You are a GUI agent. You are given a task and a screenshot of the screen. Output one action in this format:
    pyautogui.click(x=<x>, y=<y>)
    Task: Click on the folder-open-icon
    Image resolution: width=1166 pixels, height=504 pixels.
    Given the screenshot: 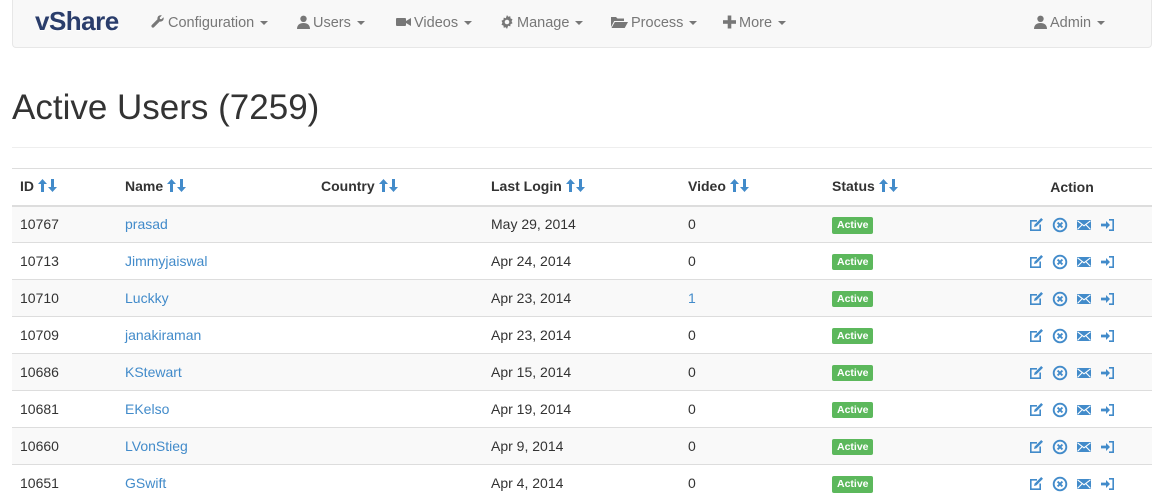 What is the action you would take?
    pyautogui.click(x=619, y=22)
    